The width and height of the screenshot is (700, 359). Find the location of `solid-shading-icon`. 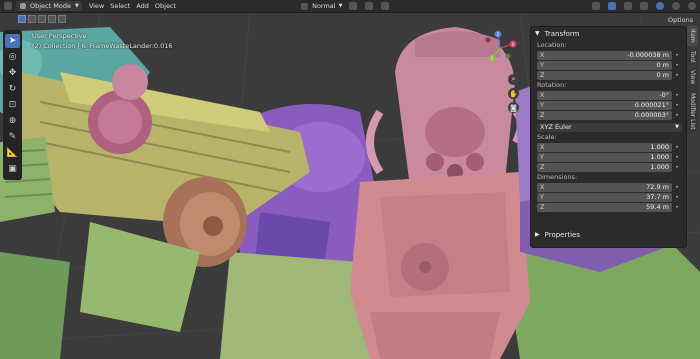

solid-shading-icon is located at coordinates (660, 6).